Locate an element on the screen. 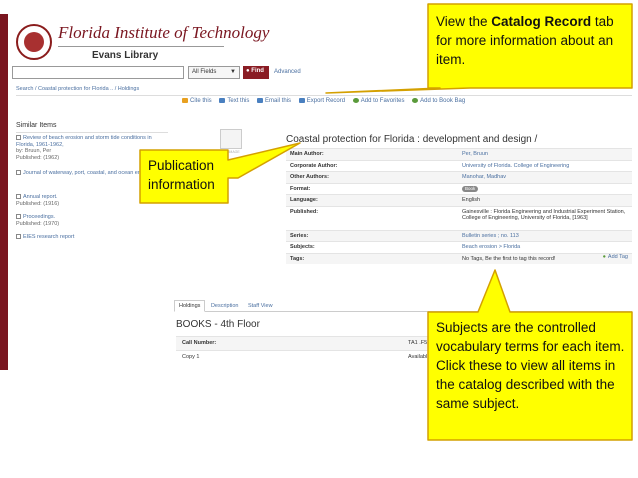  similar-item: Annual report. Published: (1916) is located at coordinates (92, 200).